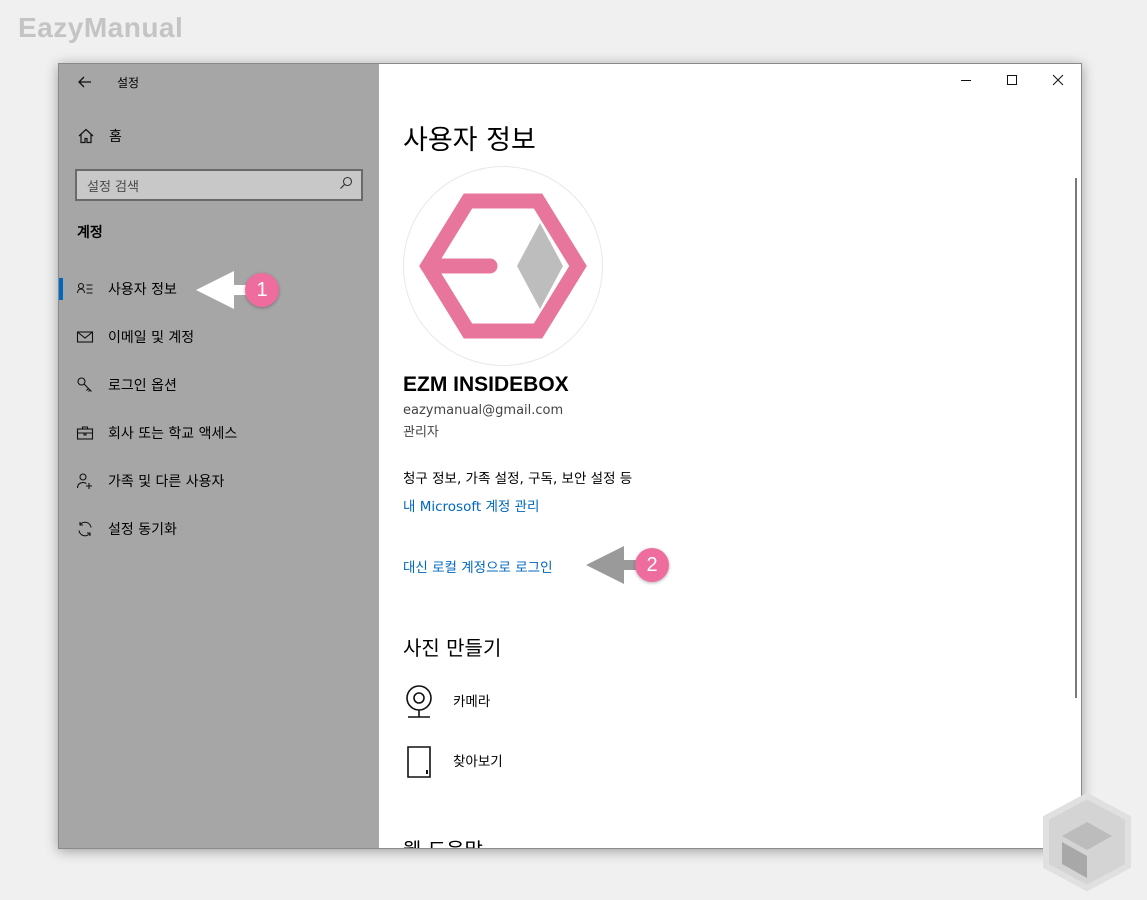  I want to click on briefcase-icon, so click(85, 433).